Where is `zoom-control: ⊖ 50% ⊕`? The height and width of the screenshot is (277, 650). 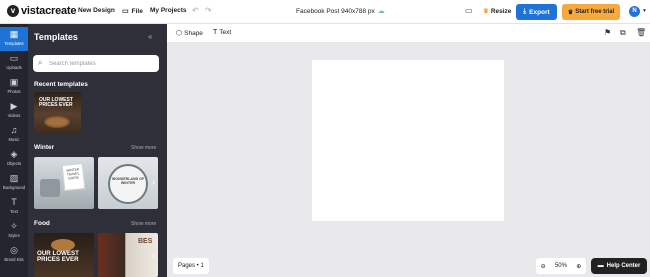
zoom-control: ⊖ 50% ⊕ is located at coordinates (561, 266).